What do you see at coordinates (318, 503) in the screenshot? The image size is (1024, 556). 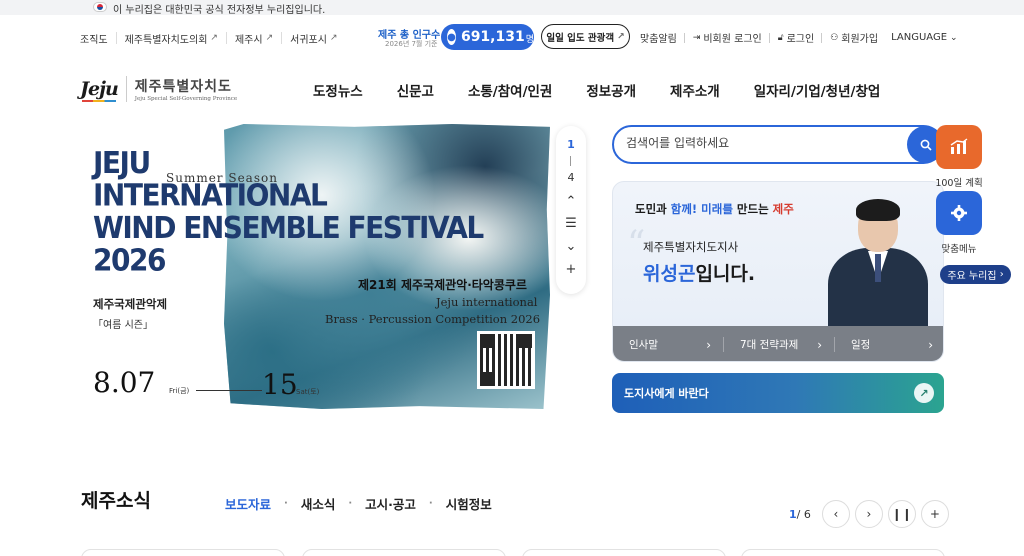 I see `tab-news: 새소식` at bounding box center [318, 503].